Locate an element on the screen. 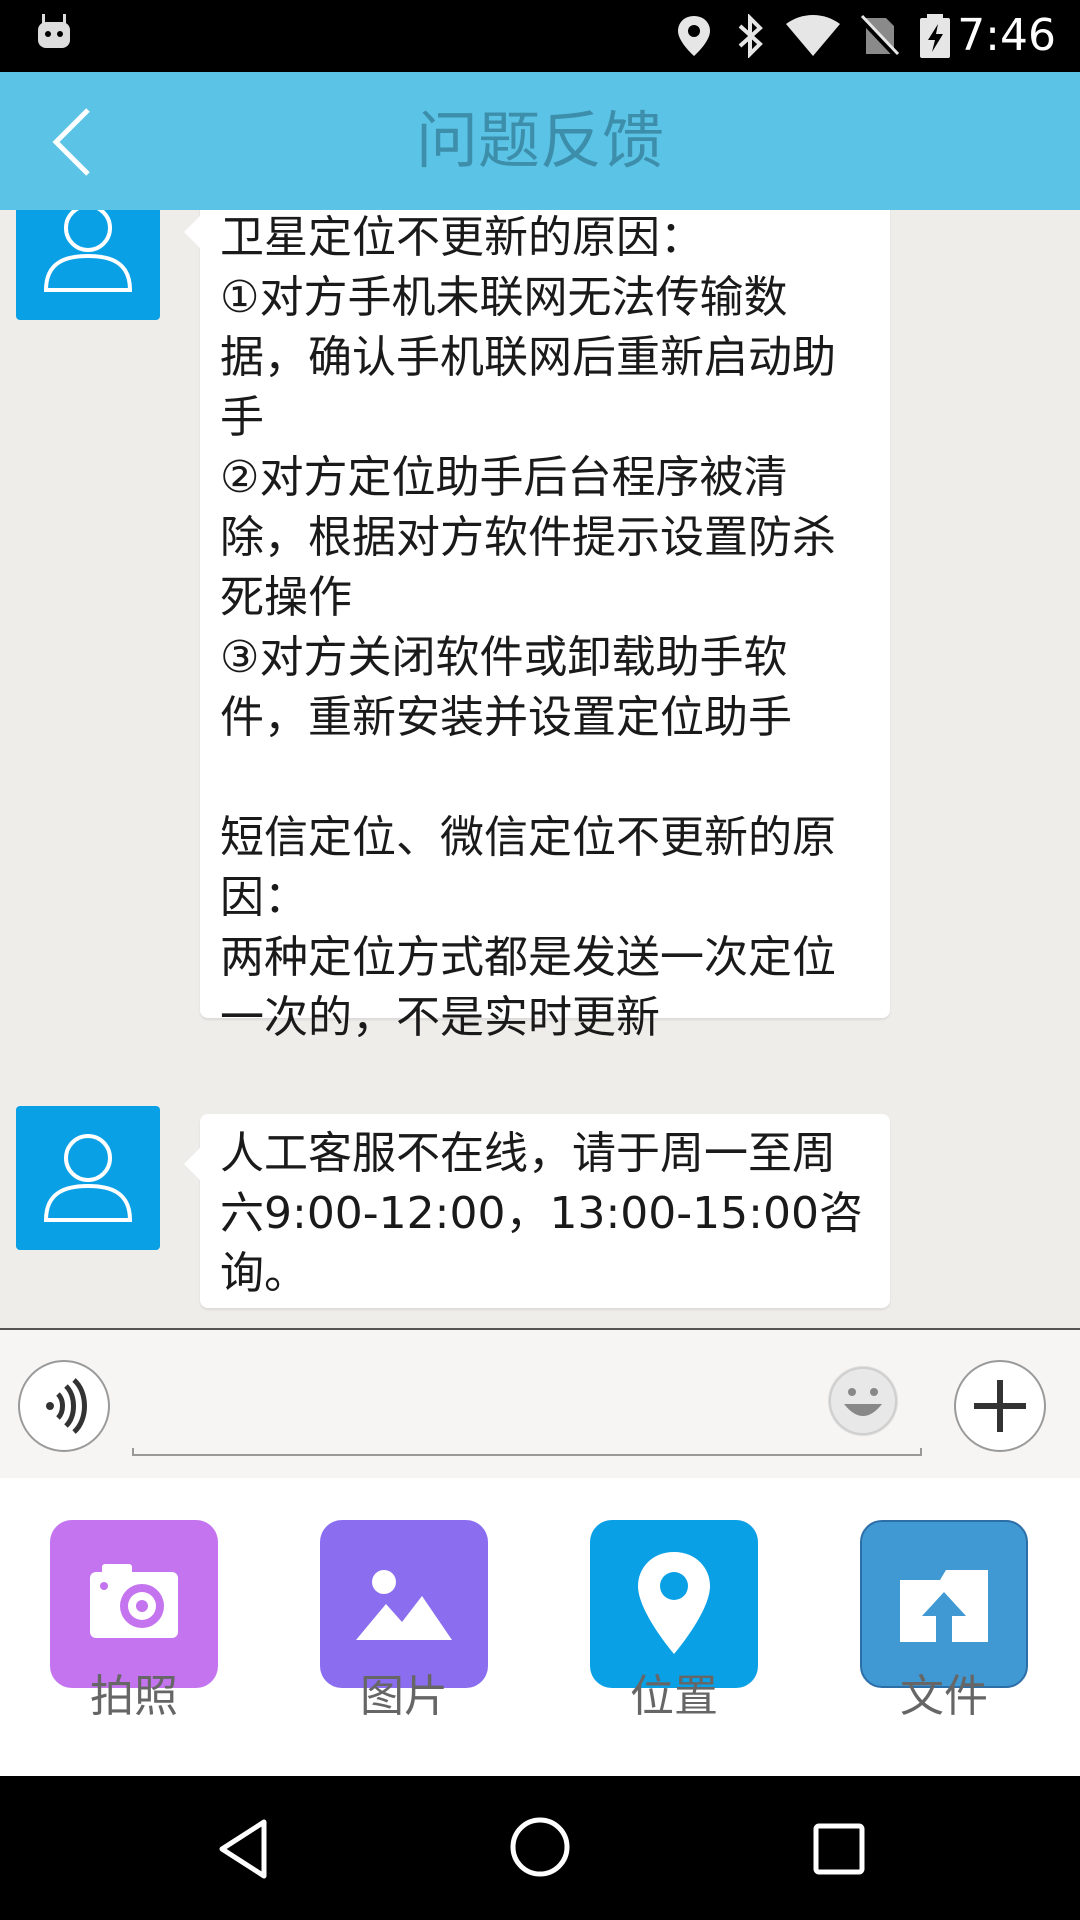  plus-button is located at coordinates (1000, 1406).